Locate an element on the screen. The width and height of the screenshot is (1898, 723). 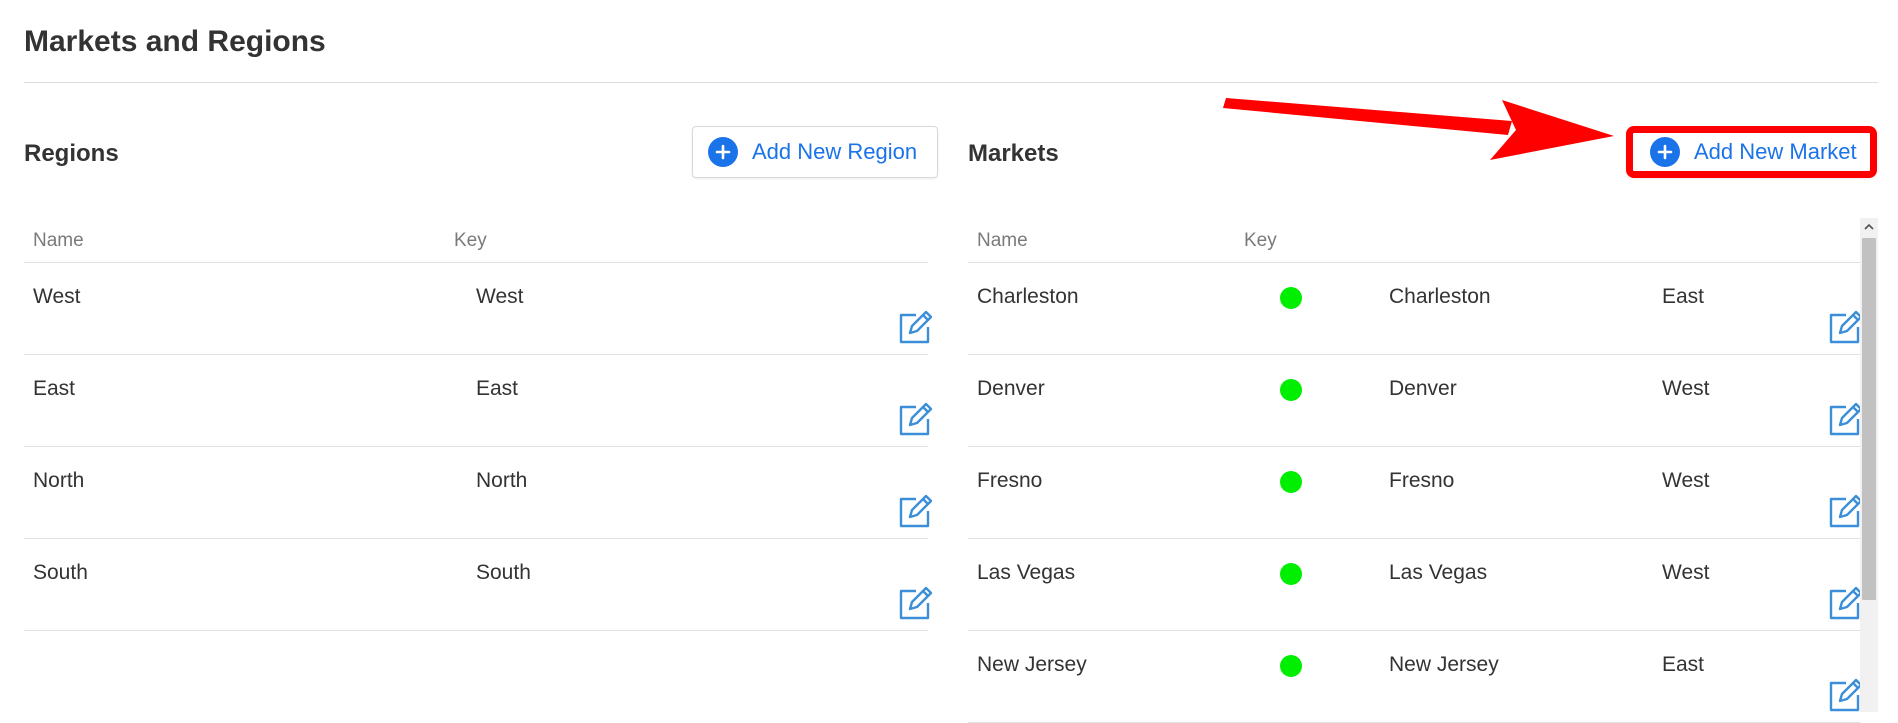
region-key-cell: West is located at coordinates (500, 296).